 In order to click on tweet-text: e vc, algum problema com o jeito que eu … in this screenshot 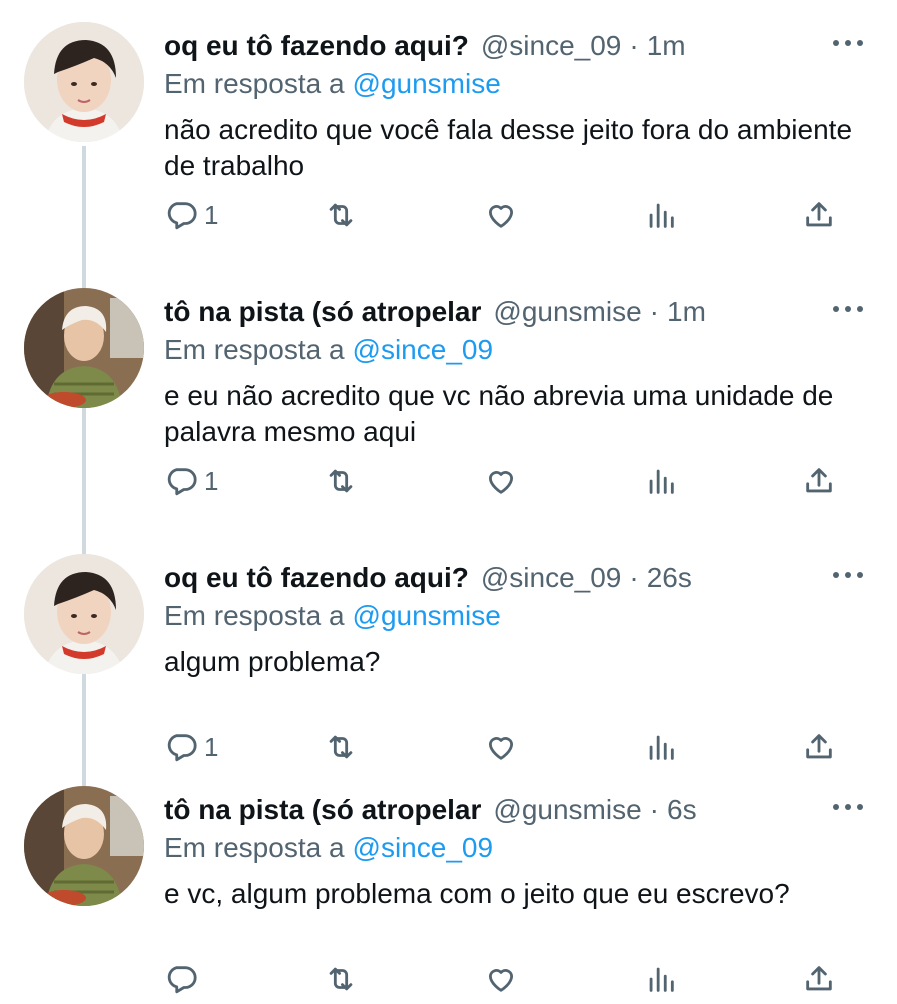, I will do `click(477, 893)`.